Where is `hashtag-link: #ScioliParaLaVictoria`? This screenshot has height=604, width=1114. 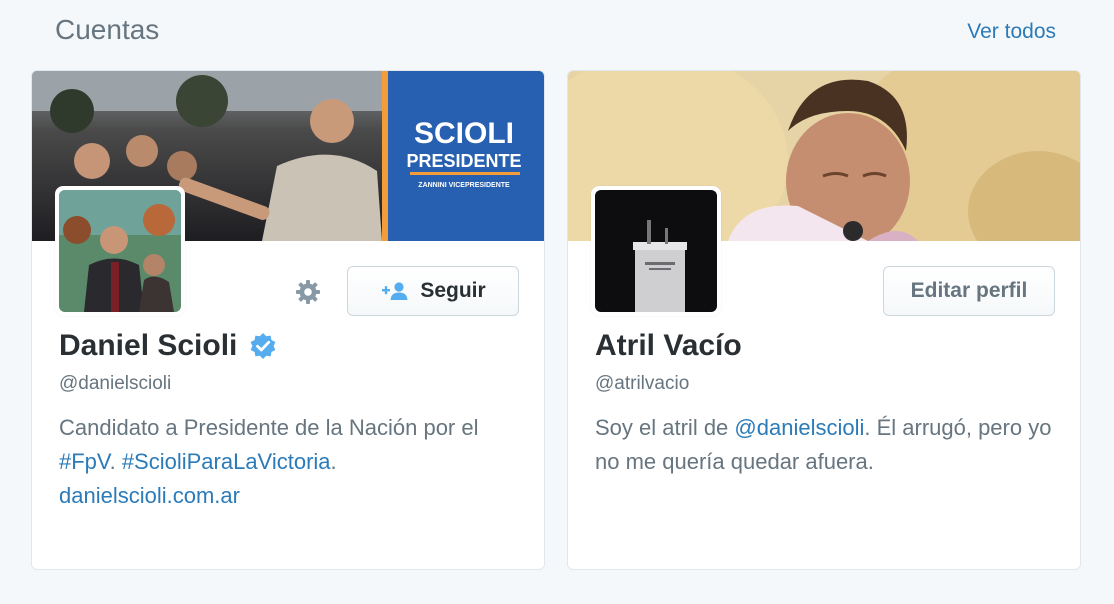 hashtag-link: #ScioliParaLaVictoria is located at coordinates (226, 461).